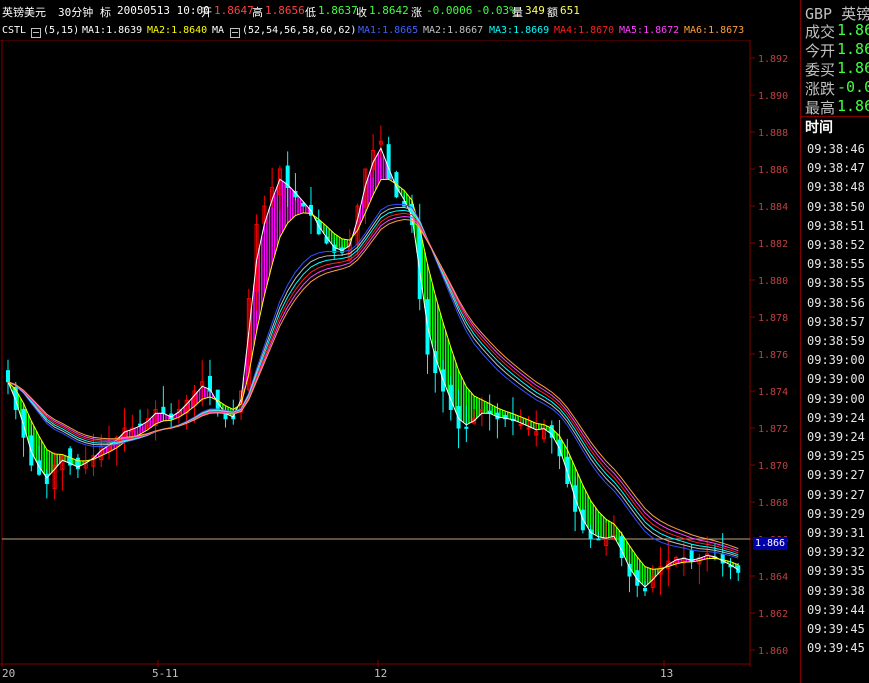 The height and width of the screenshot is (683, 869). What do you see at coordinates (535, 10) in the screenshot?
I see `volume-value: 349` at bounding box center [535, 10].